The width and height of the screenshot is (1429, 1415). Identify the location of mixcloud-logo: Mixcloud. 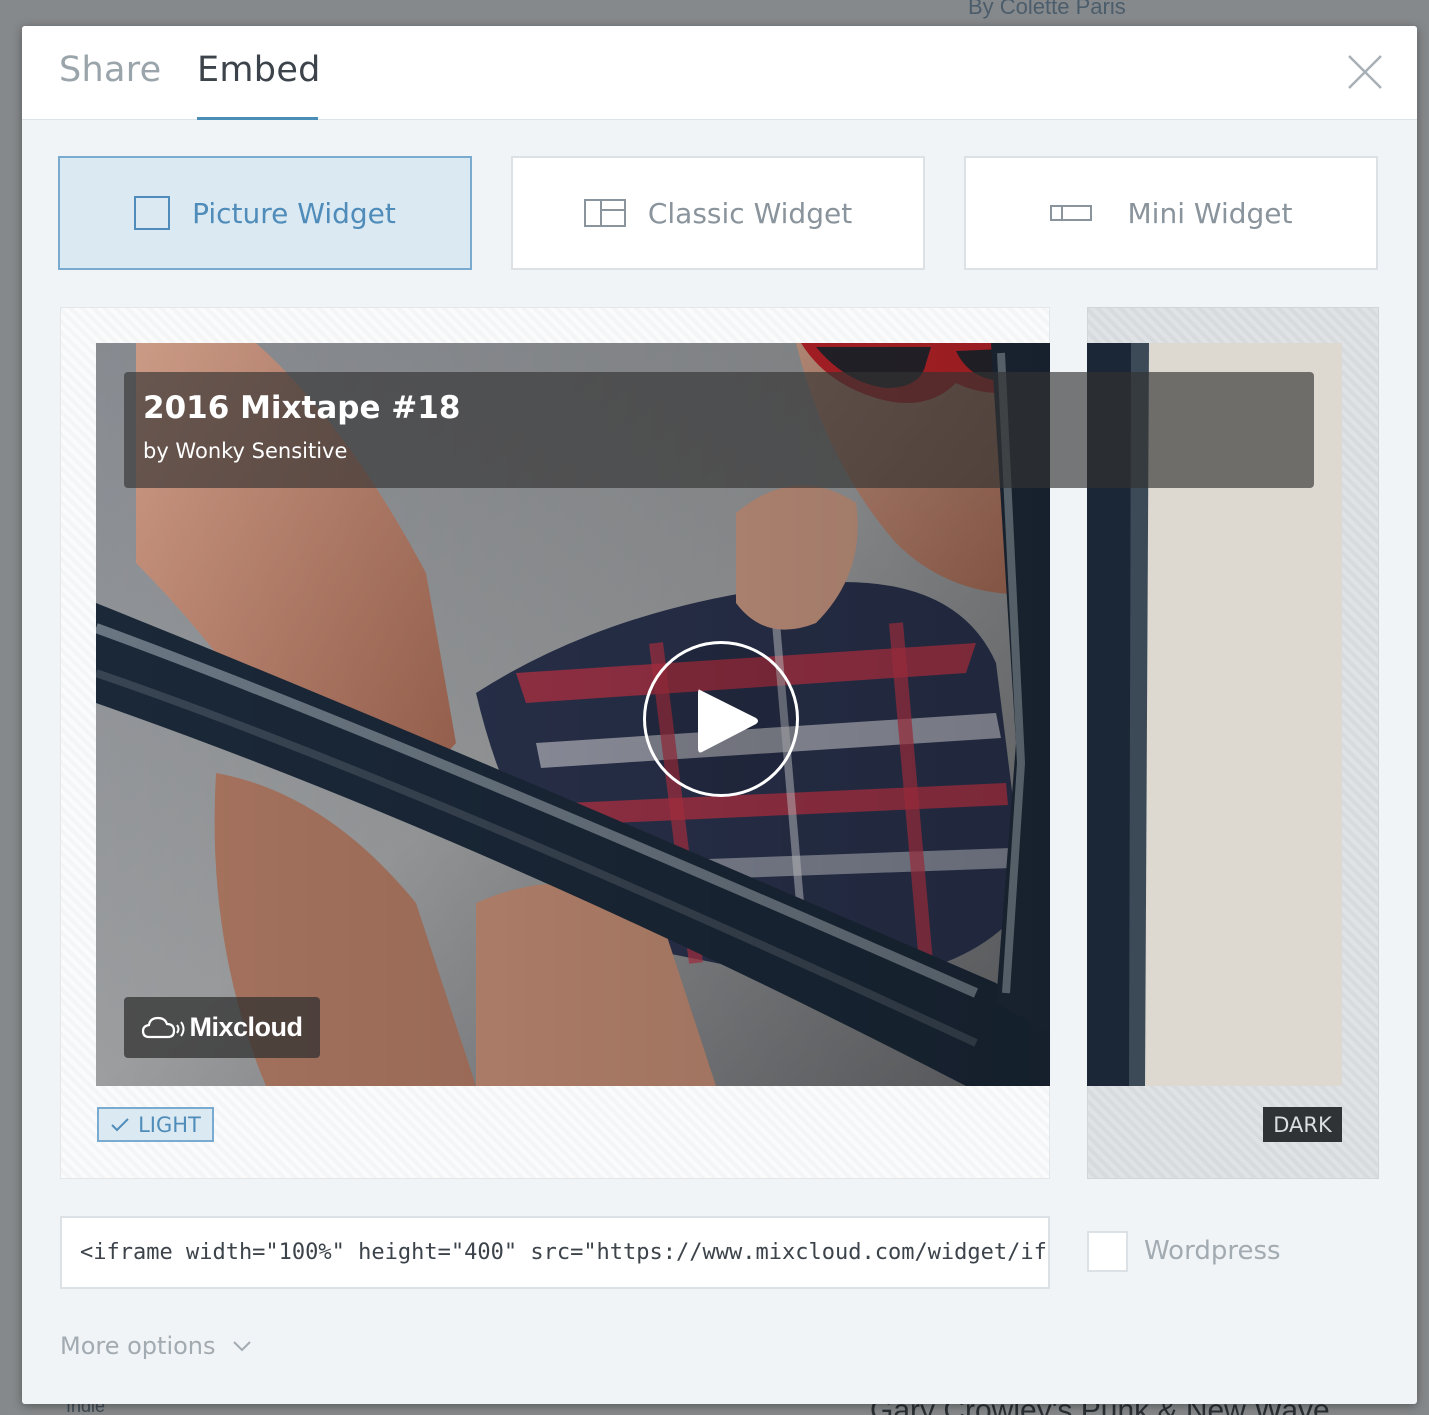
(222, 1027).